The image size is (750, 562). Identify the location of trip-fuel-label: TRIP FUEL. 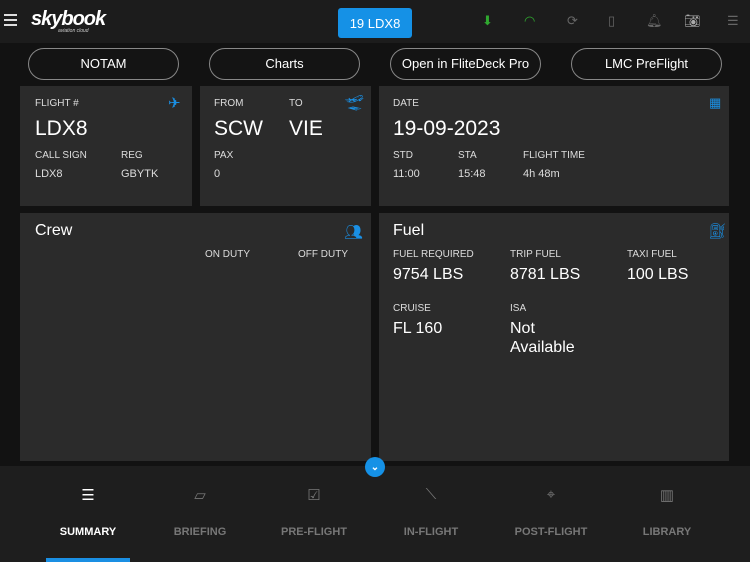
(535, 254).